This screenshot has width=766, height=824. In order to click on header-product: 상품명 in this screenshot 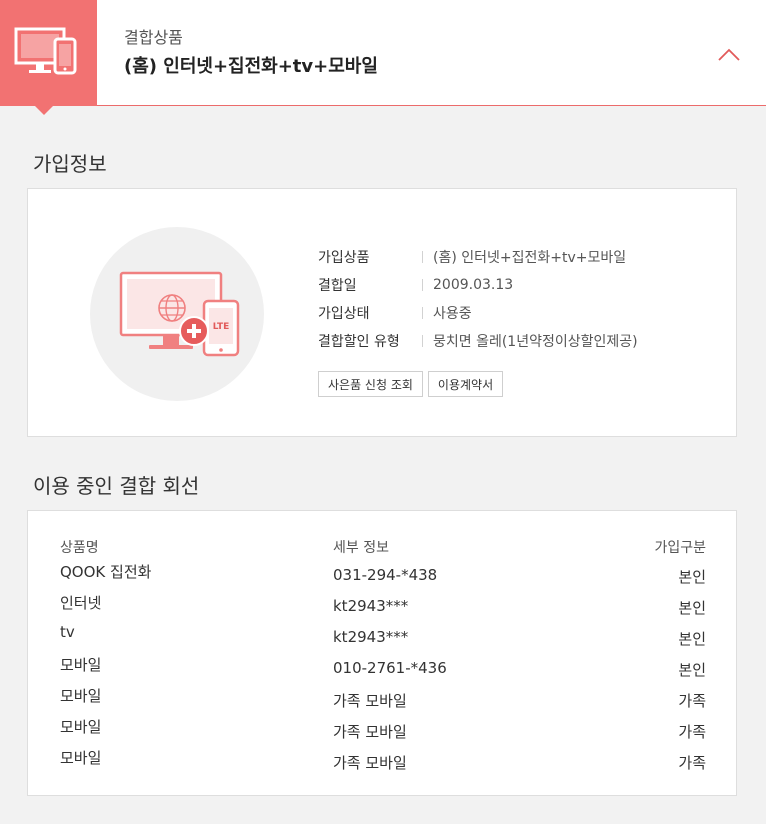, I will do `click(79, 548)`.